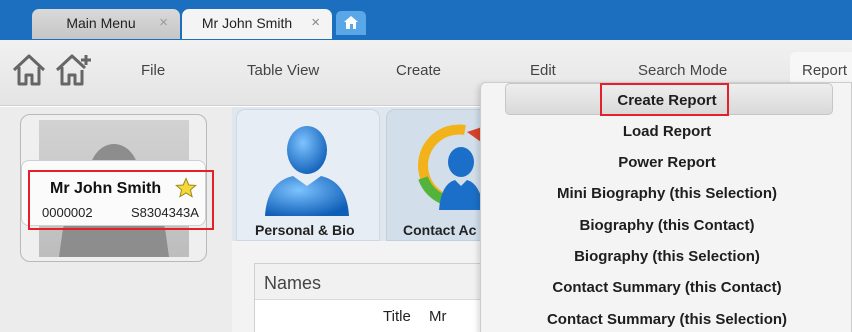 Image resolution: width=852 pixels, height=332 pixels. What do you see at coordinates (664, 99) in the screenshot?
I see `create-report-highlight-box` at bounding box center [664, 99].